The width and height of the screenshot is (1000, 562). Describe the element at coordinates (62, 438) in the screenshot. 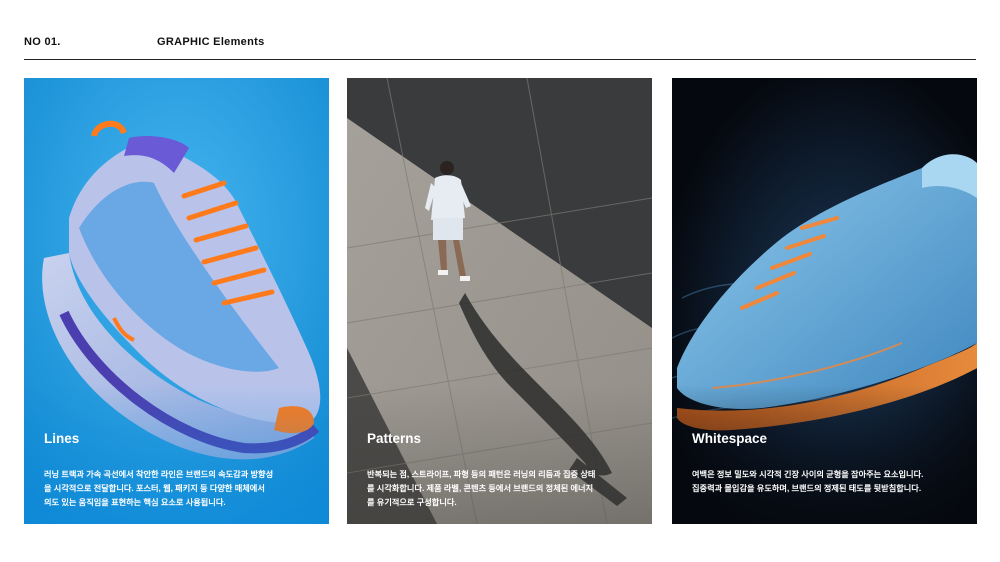

I see `card-title: Lines` at that location.